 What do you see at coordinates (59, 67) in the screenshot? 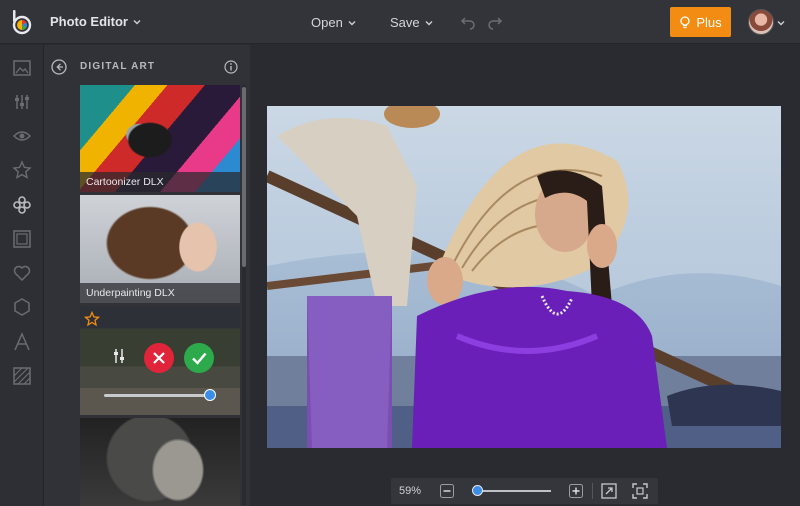
I see `back-arrow-icon` at bounding box center [59, 67].